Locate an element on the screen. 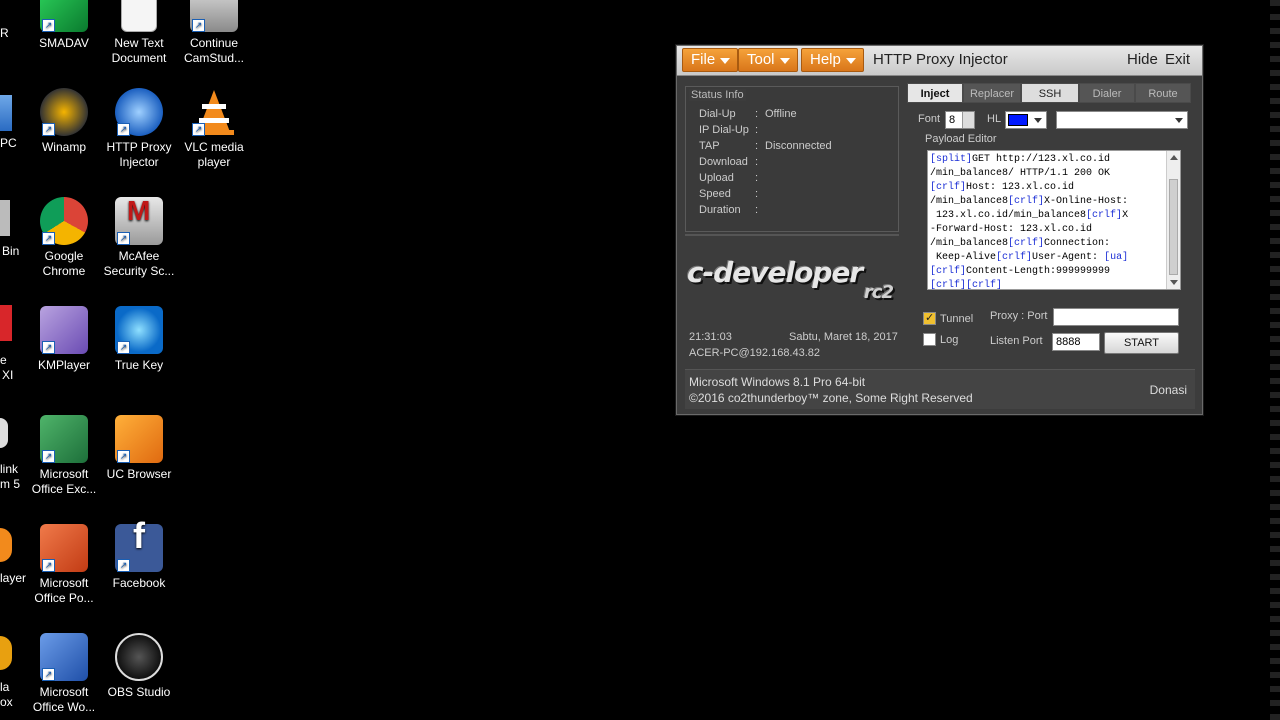 The width and height of the screenshot is (1280, 720). cut-label: la is located at coordinates (5, 687).